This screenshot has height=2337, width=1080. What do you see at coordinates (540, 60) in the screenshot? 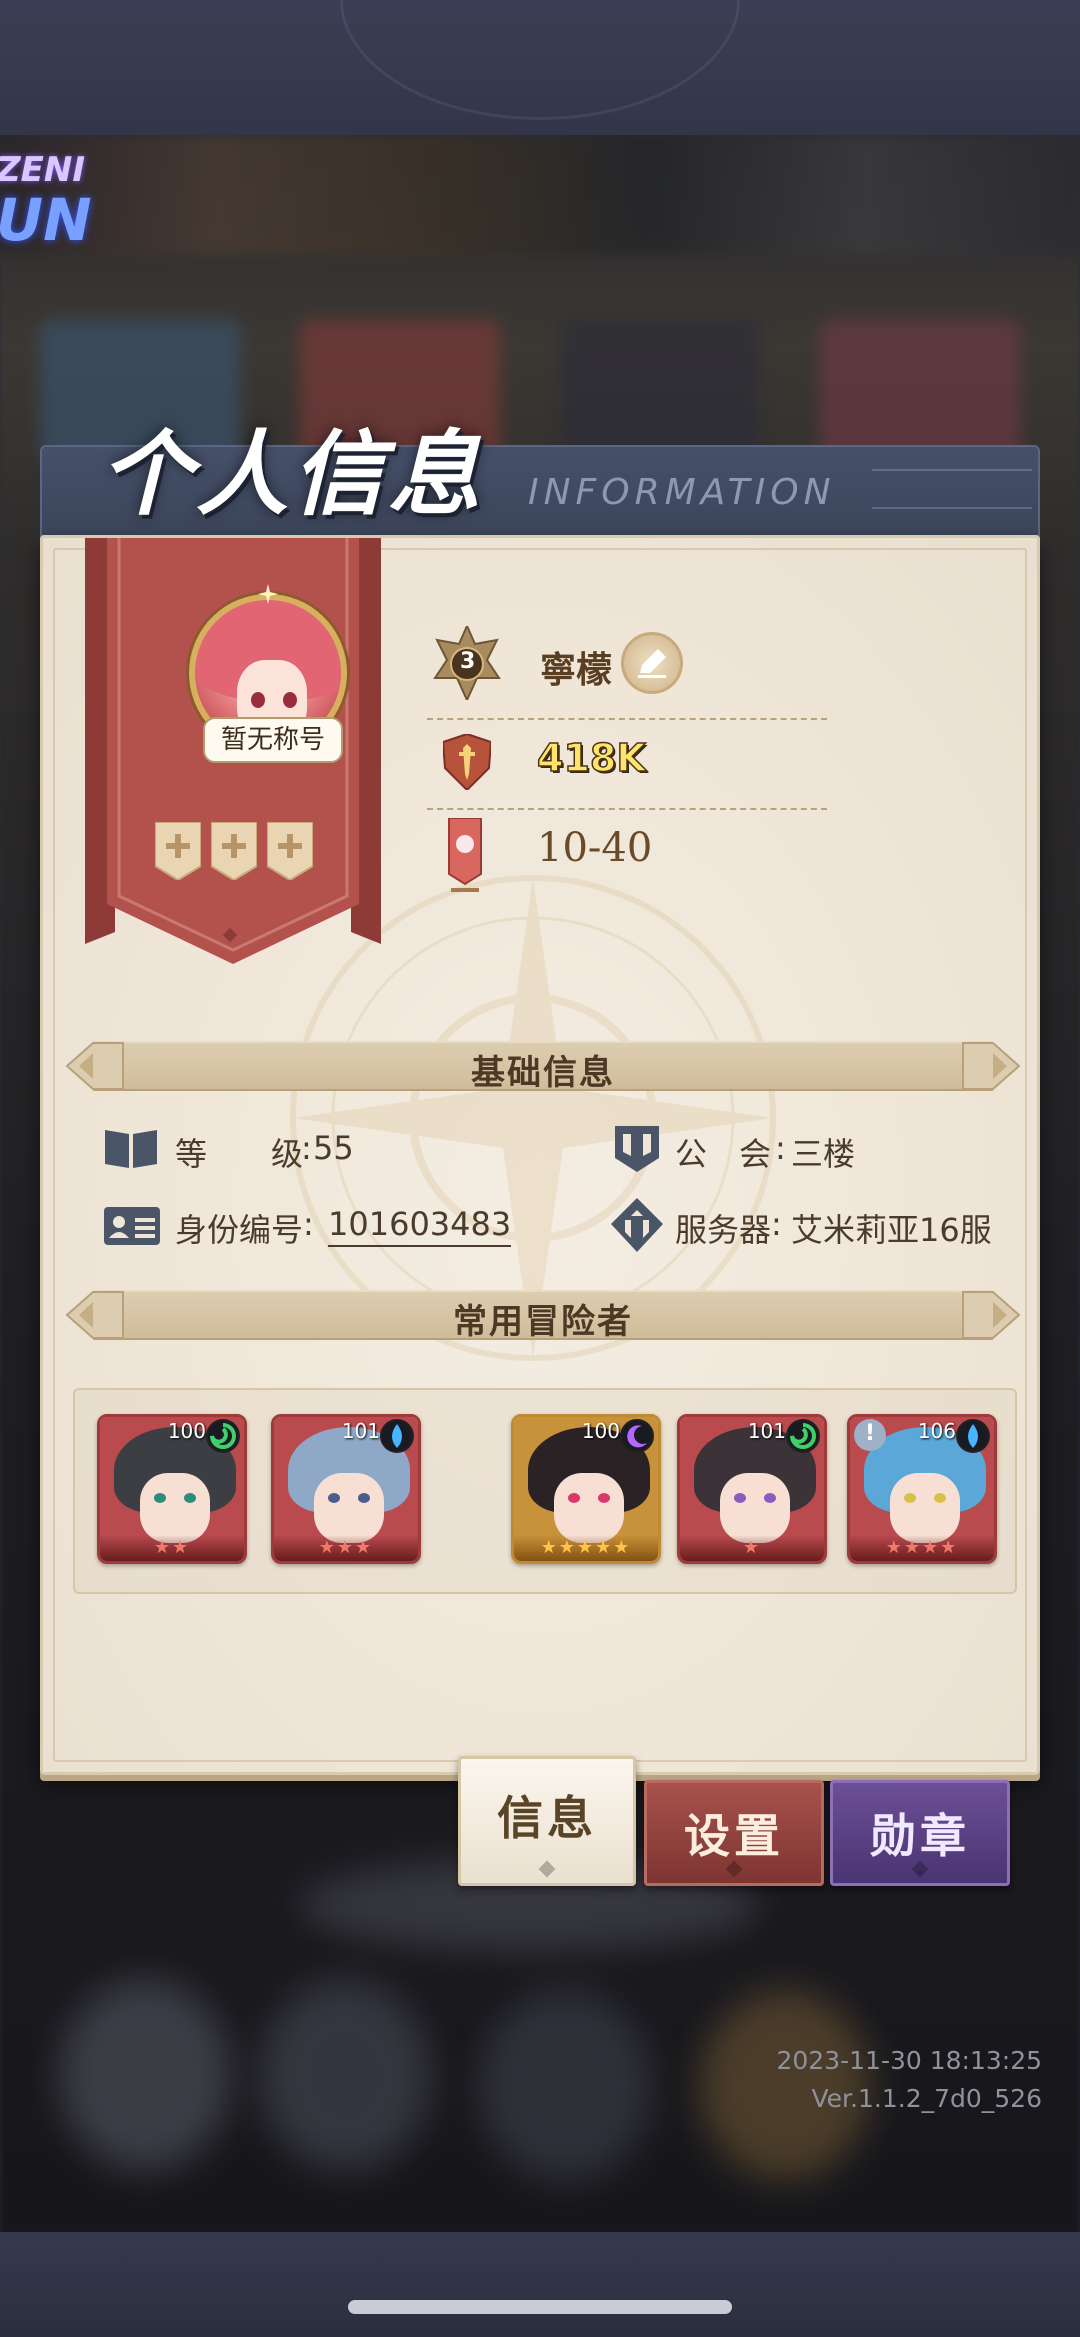
I see `top-ornament` at bounding box center [540, 60].